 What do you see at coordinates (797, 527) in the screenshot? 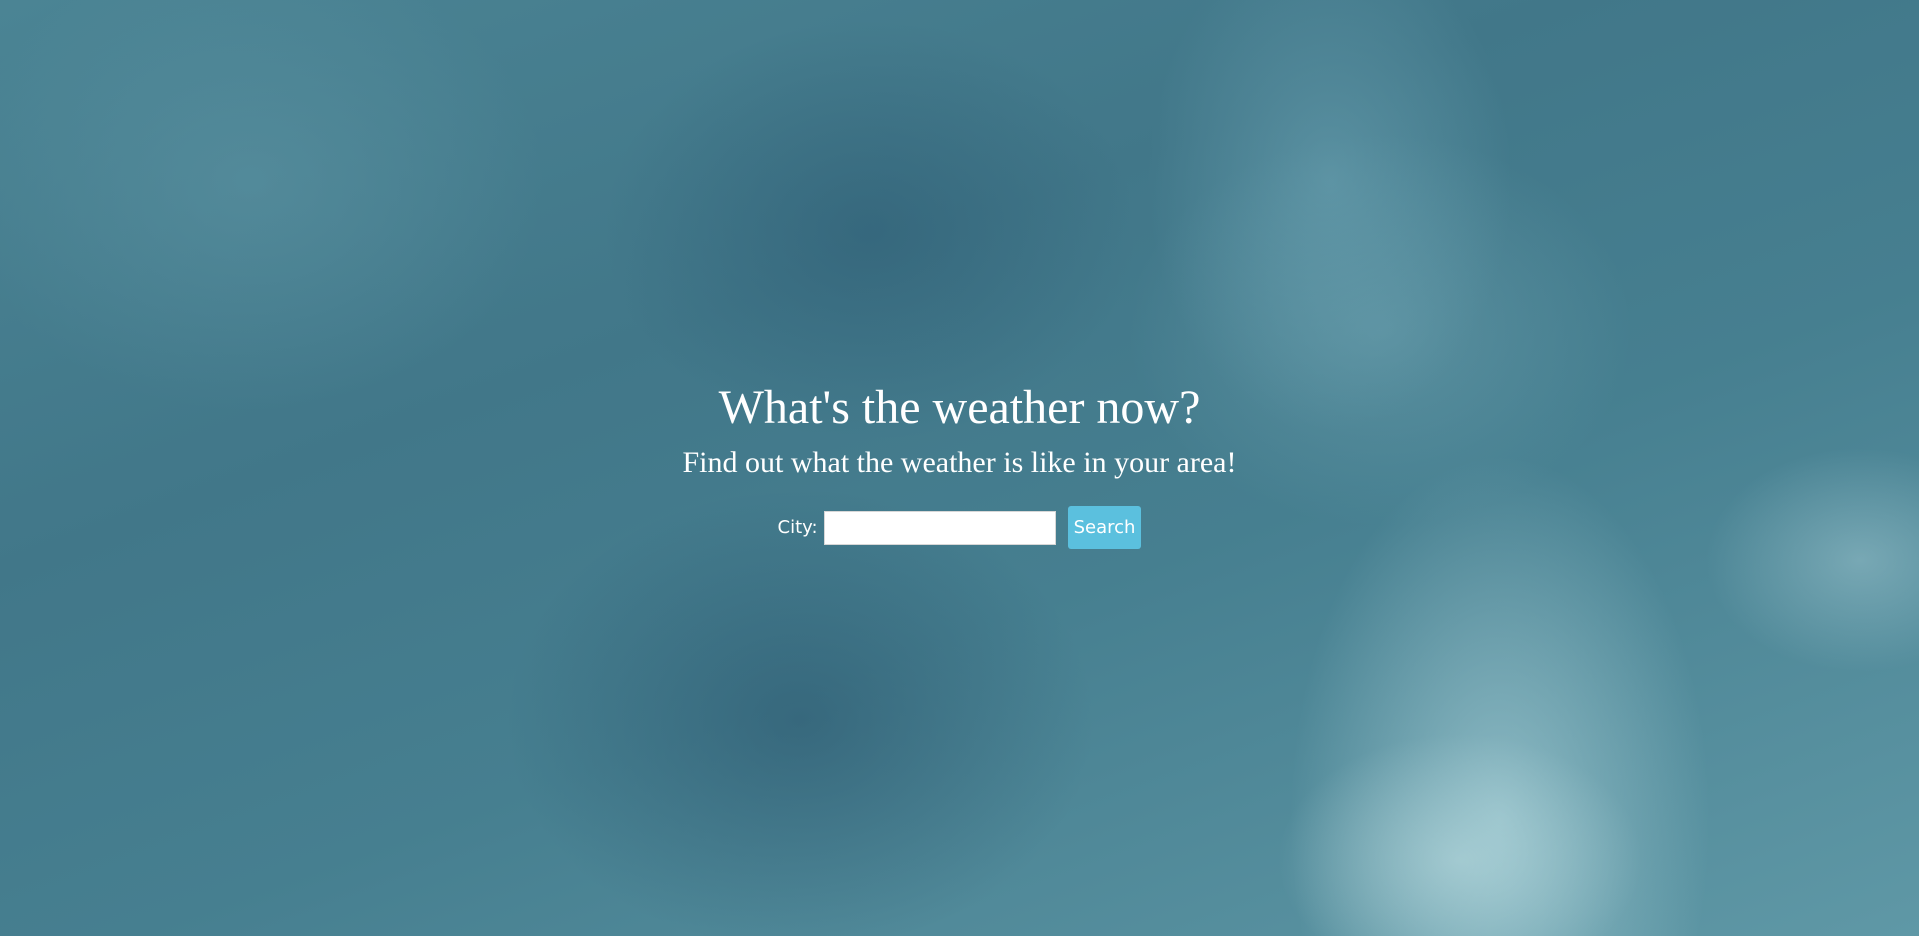
I see `city-label: City:` at bounding box center [797, 527].